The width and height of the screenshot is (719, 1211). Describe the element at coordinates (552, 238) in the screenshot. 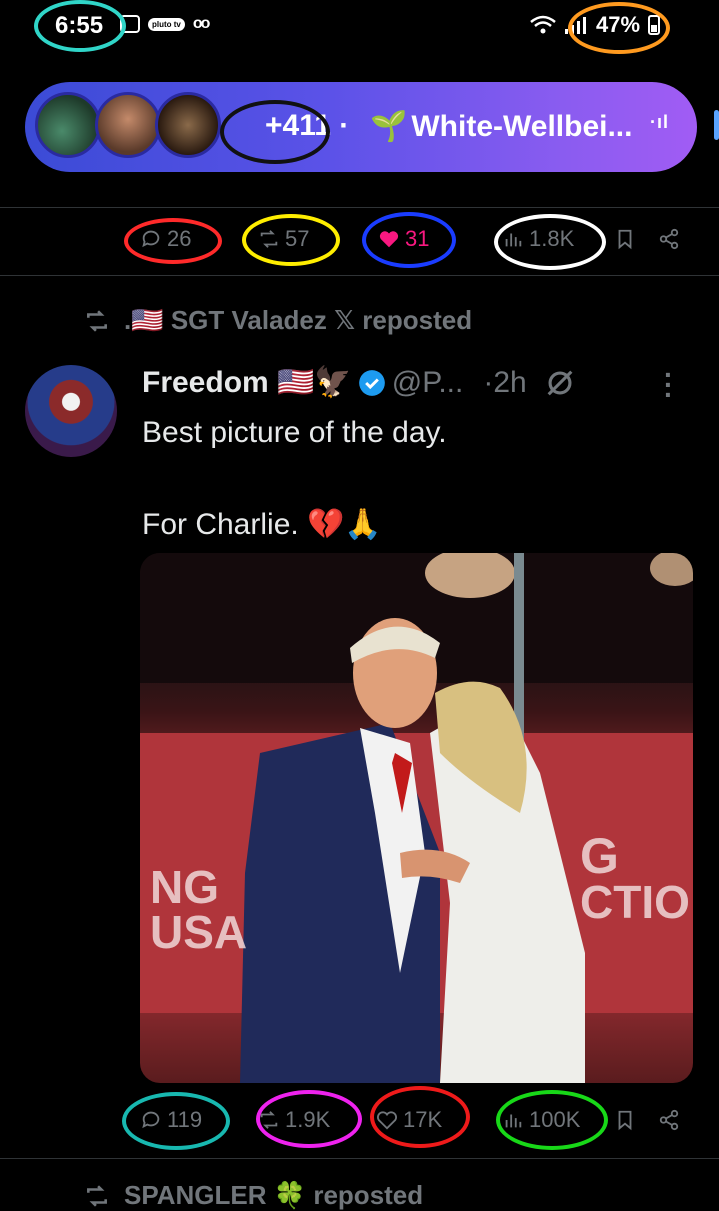

I see `views-count: 1.8K` at that location.